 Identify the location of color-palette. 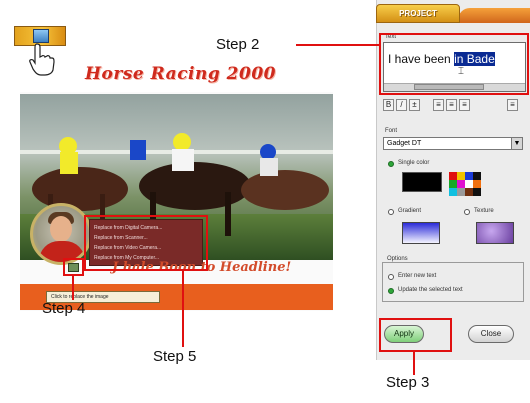
(465, 184).